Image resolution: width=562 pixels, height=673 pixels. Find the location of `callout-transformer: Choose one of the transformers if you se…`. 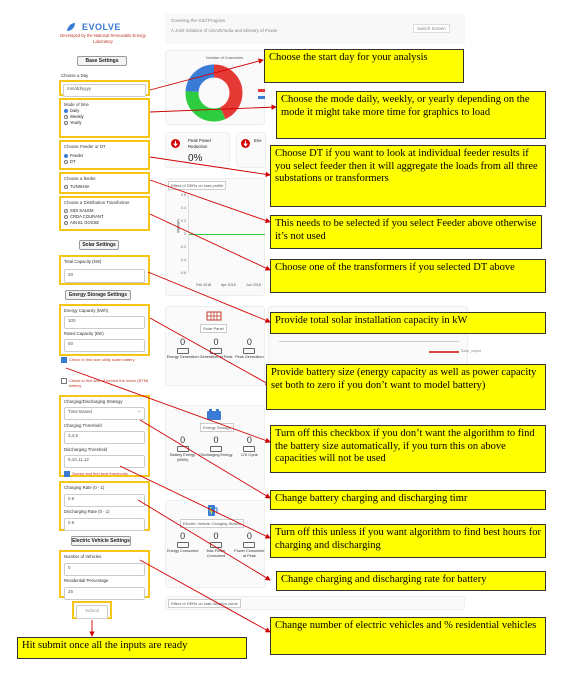

callout-transformer: Choose one of the transformers if you se… is located at coordinates (408, 276).